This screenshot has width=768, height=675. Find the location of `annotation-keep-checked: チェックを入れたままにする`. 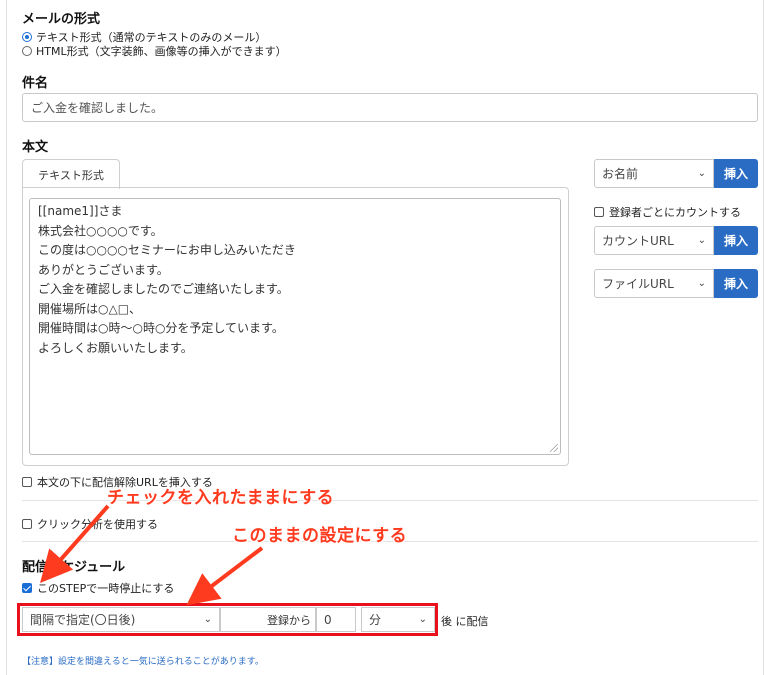

annotation-keep-checked: チェックを入れたままにする is located at coordinates (221, 498).